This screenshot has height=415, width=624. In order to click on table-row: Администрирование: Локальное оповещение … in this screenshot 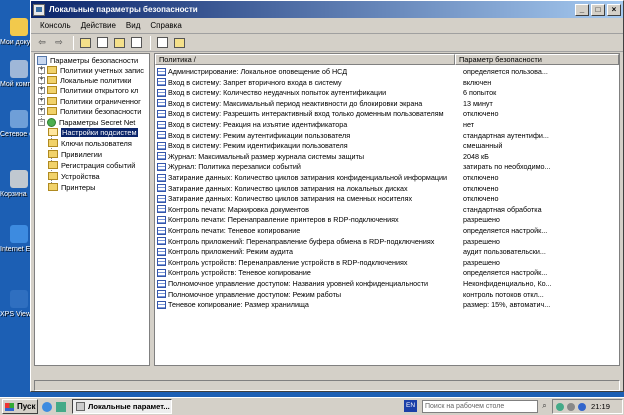, I will do `click(387, 71)`.